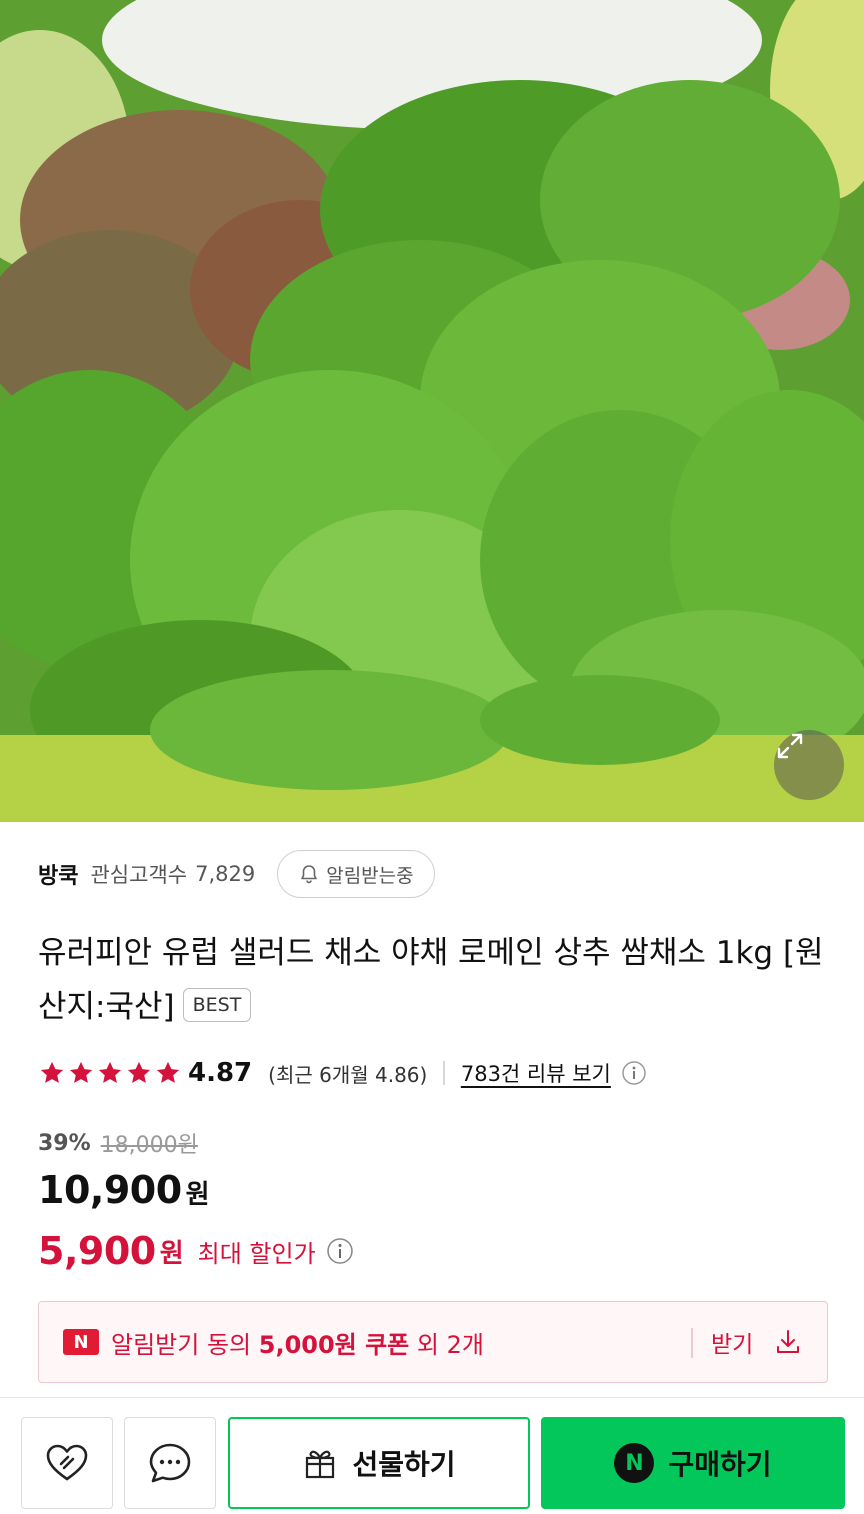  I want to click on heart-icon, so click(67, 1462).